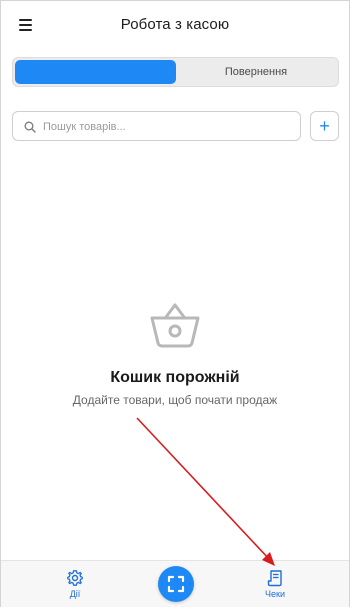 The image size is (350, 607). What do you see at coordinates (75, 594) in the screenshot?
I see `nav-actions-label: Дії` at bounding box center [75, 594].